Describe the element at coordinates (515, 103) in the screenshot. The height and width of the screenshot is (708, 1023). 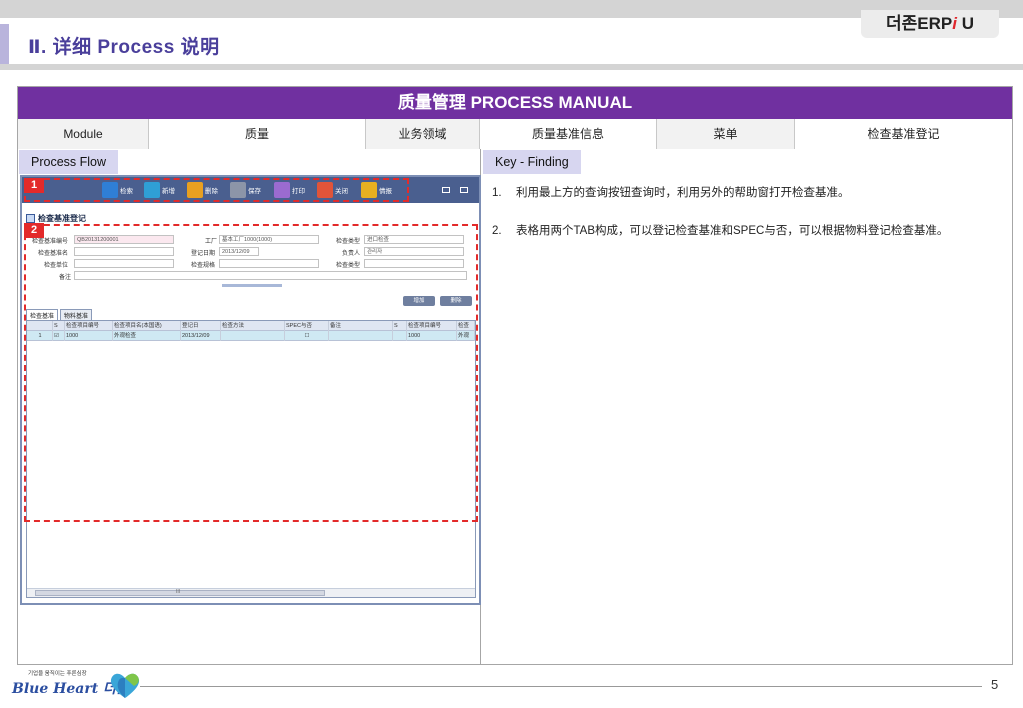
I see `manual-title: 质量管理 PROCESS MANUAL` at that location.